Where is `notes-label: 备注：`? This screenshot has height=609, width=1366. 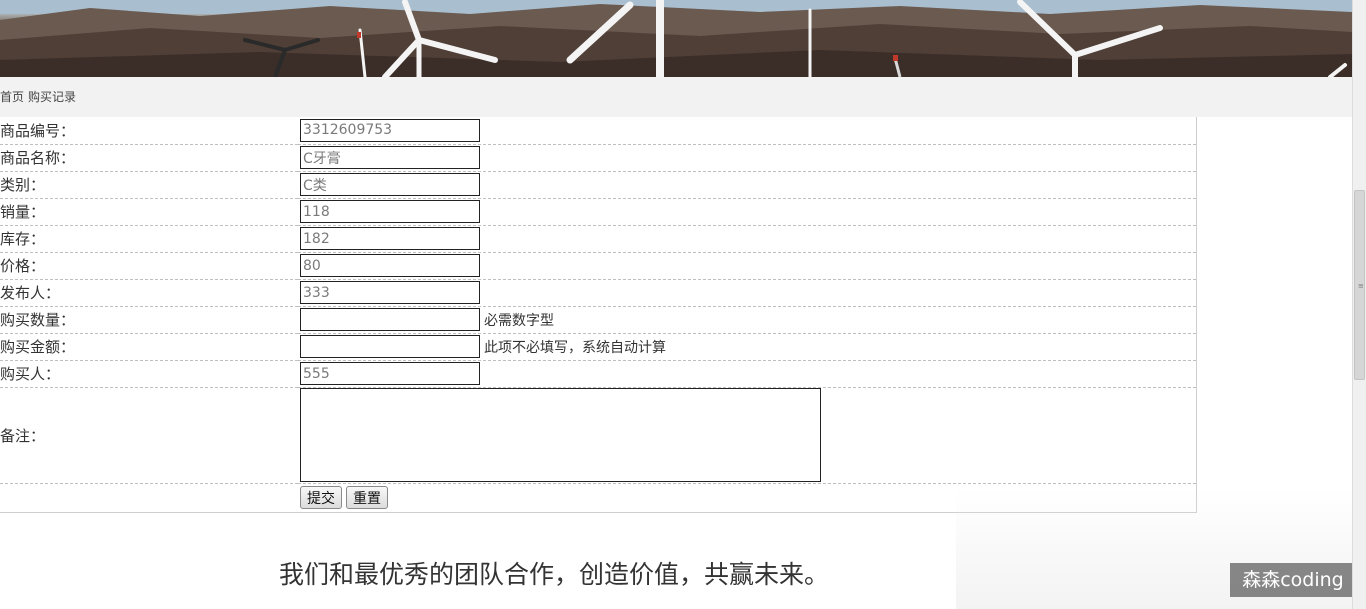 notes-label: 备注： is located at coordinates (149, 435).